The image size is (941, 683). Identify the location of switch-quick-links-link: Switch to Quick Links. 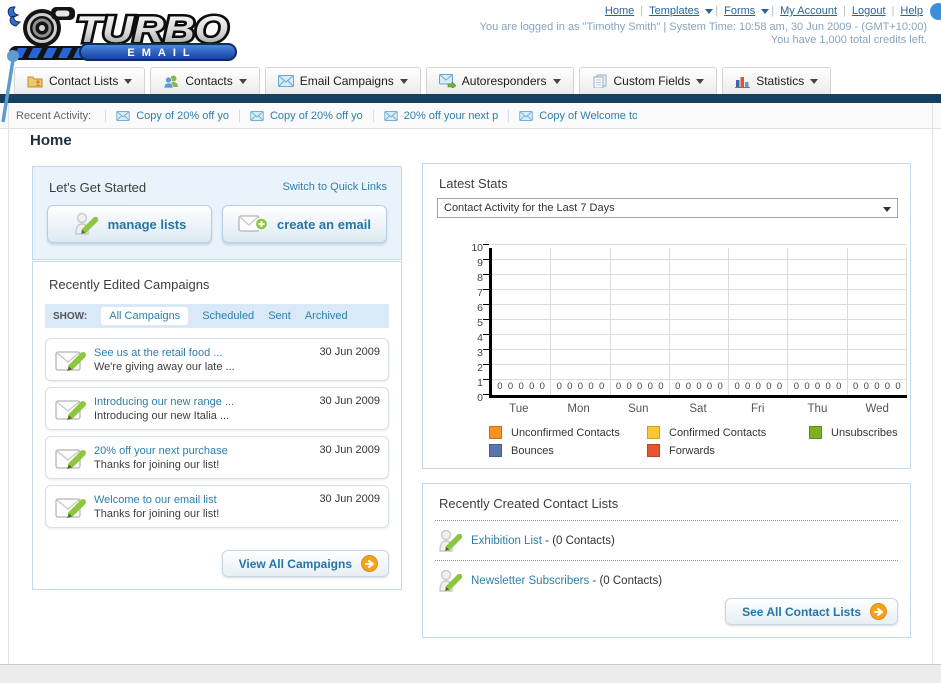
(334, 187).